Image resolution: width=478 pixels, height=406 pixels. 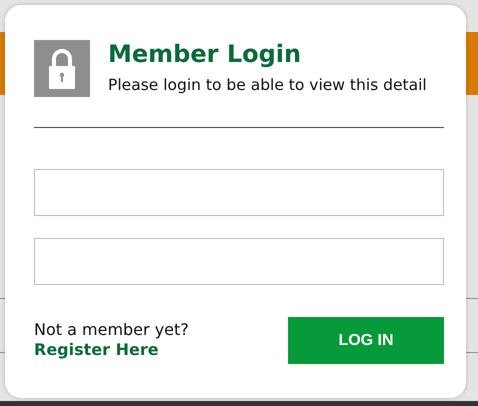 What do you see at coordinates (111, 330) in the screenshot?
I see `register-prompt: Not a member yet?` at bounding box center [111, 330].